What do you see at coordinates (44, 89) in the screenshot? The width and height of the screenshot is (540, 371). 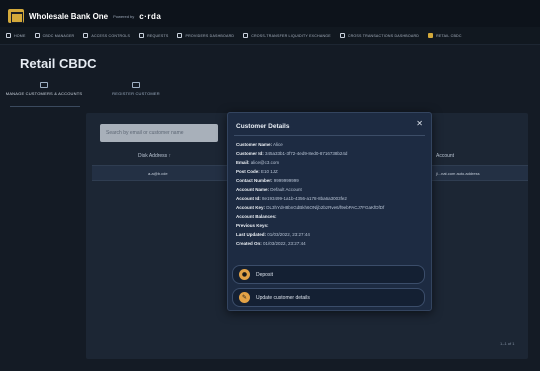 I see `tab-manage-customers: MANAGE CUSTOMERS & ACCOUNTS` at bounding box center [44, 89].